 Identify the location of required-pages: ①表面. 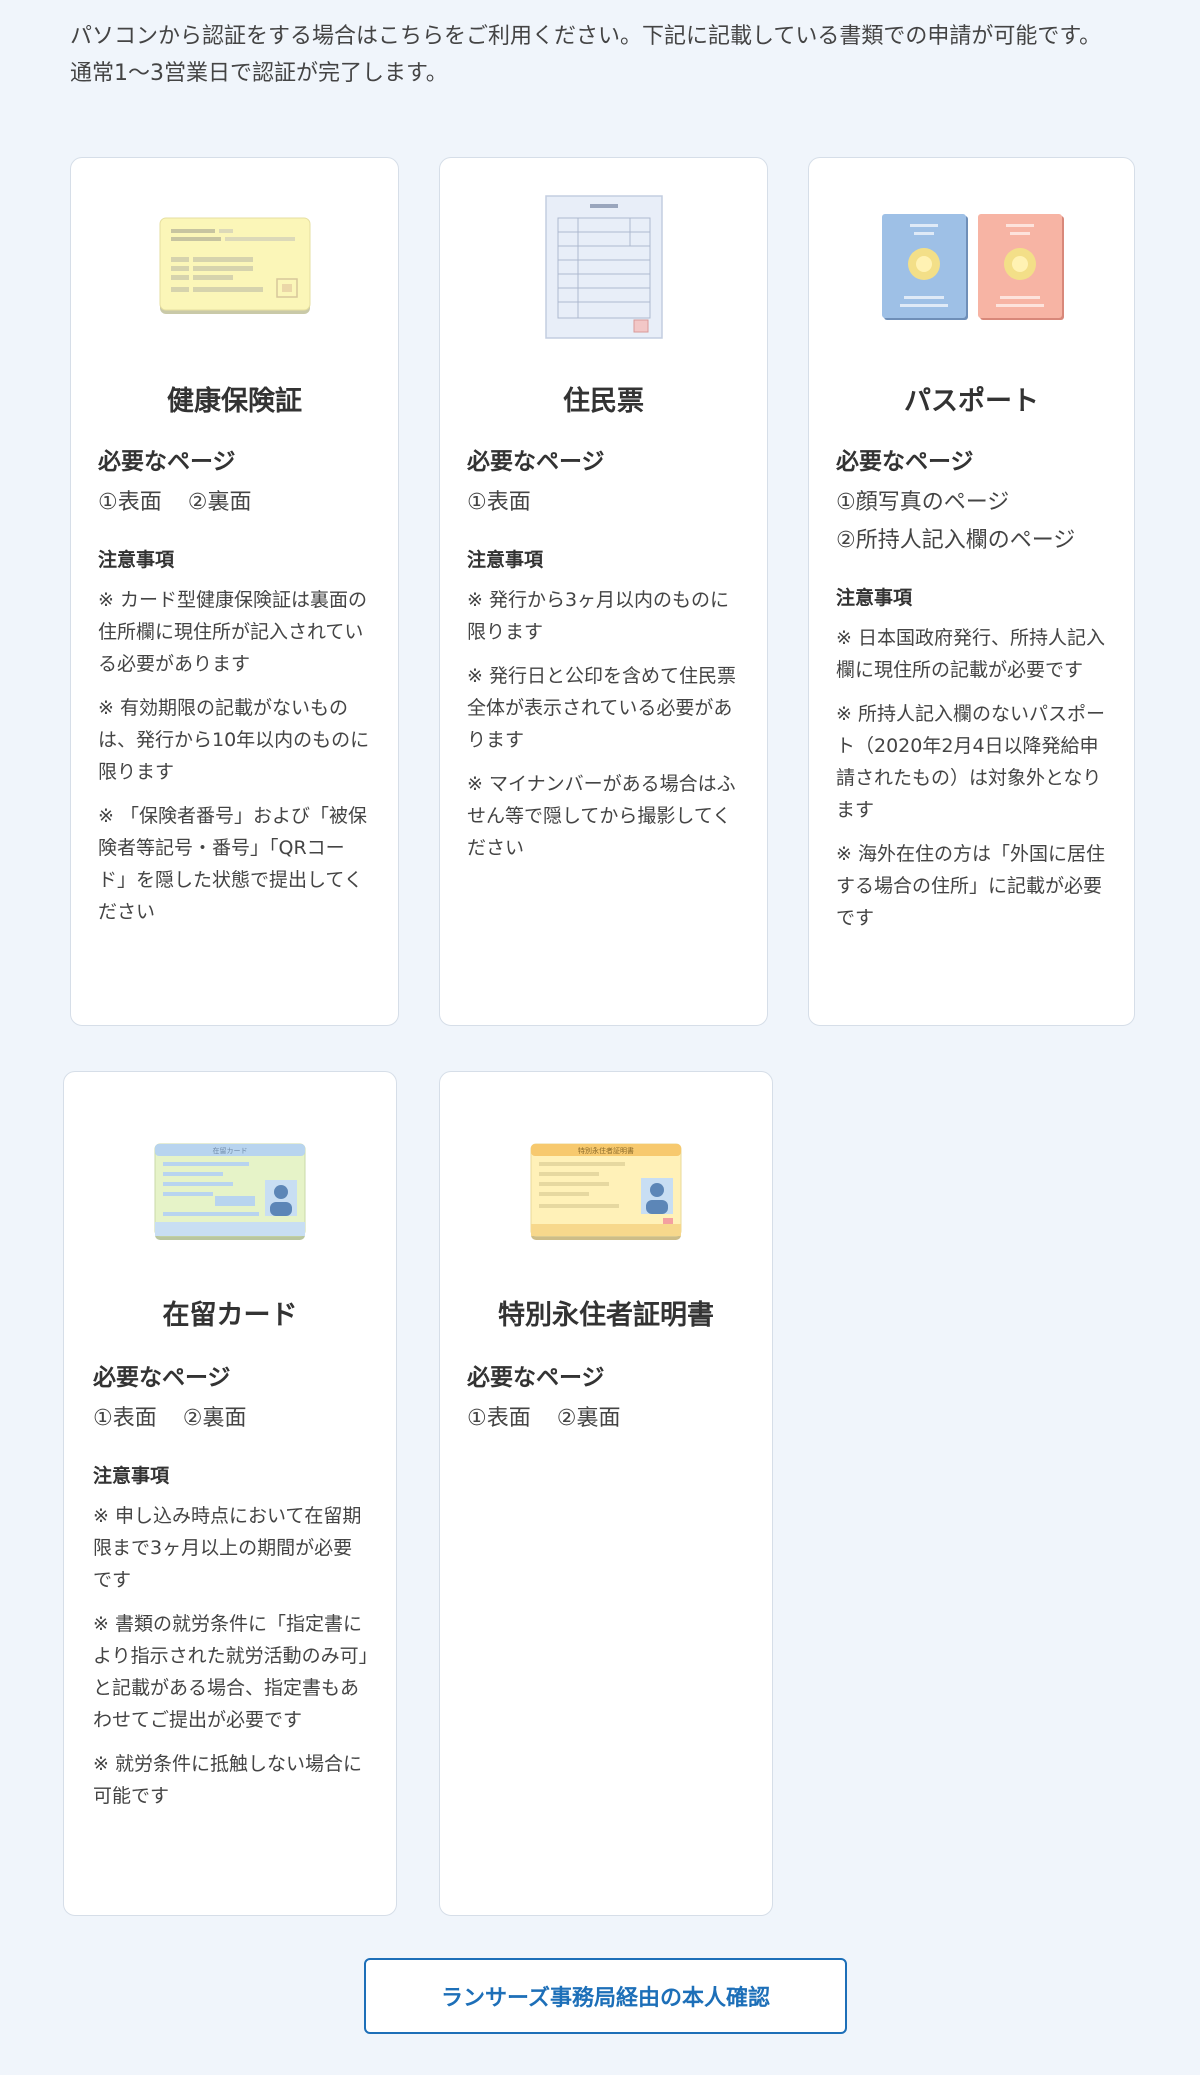
(603, 503).